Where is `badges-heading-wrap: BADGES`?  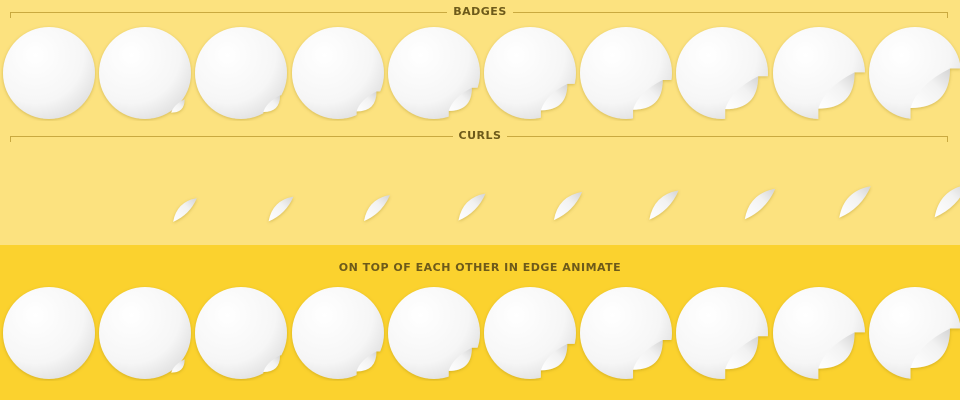
badges-heading-wrap: BADGES is located at coordinates (480, 11).